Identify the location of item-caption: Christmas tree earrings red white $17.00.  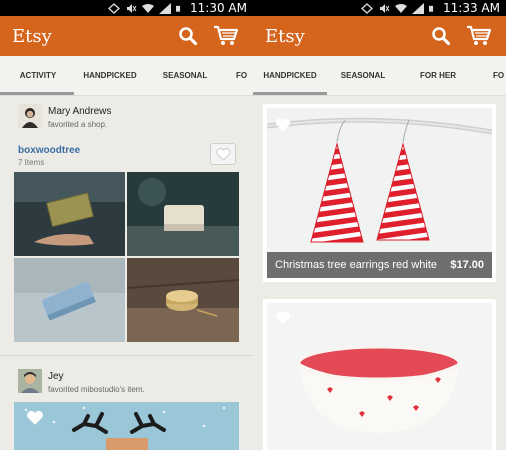
(379, 265).